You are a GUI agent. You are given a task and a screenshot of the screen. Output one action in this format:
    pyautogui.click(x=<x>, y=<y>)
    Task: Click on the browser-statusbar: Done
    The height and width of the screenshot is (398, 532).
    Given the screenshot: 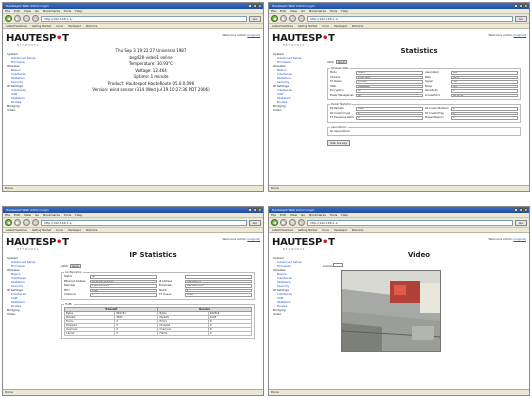 What is the action you would take?
    pyautogui.click(x=399, y=188)
    